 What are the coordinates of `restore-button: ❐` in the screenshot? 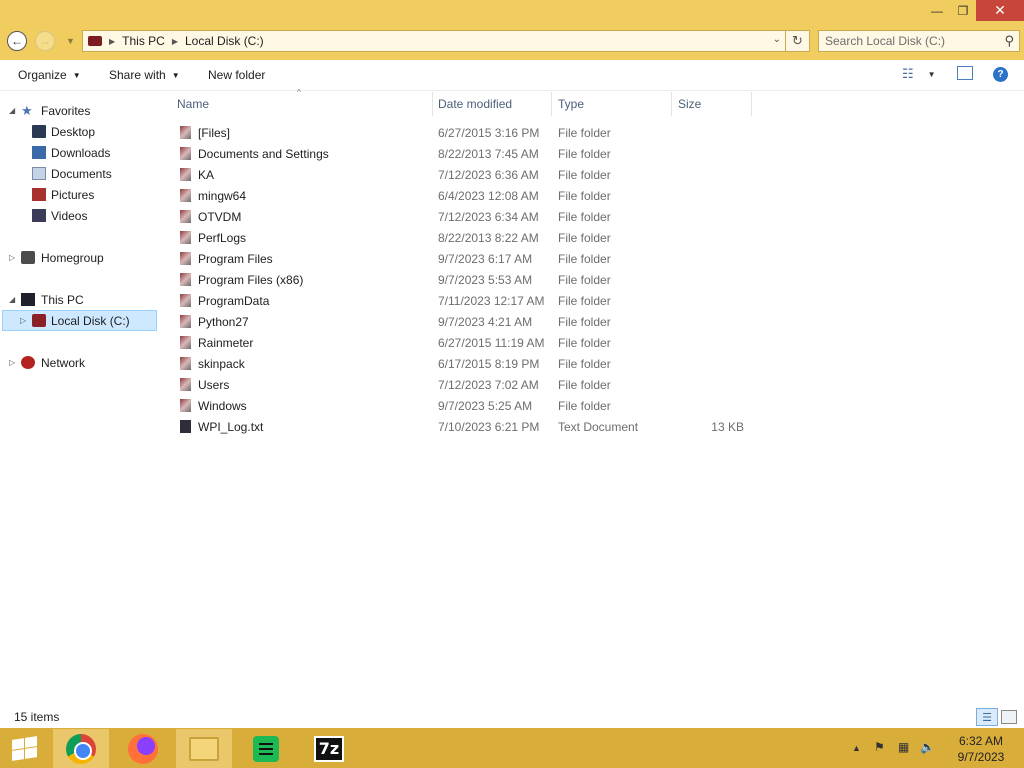 It's located at (963, 10).